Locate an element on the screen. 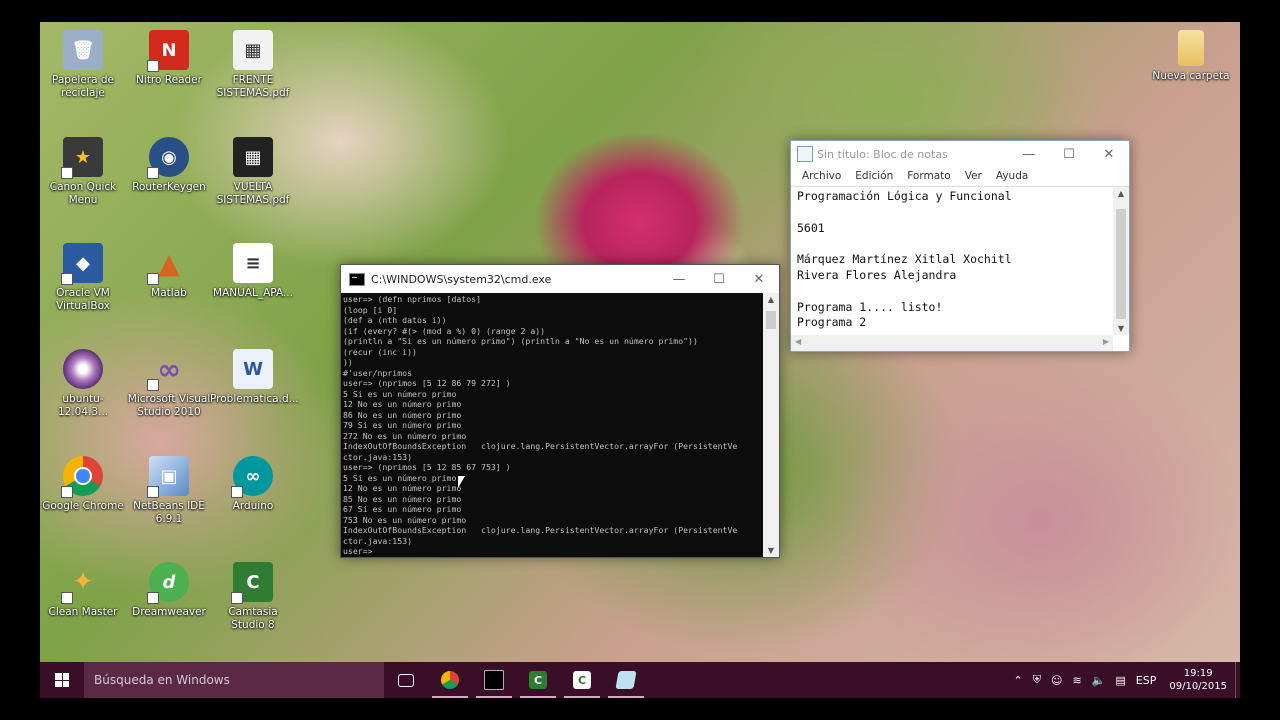 The width and height of the screenshot is (1280, 720). icon-label: Clean Master is located at coordinates (83, 612).